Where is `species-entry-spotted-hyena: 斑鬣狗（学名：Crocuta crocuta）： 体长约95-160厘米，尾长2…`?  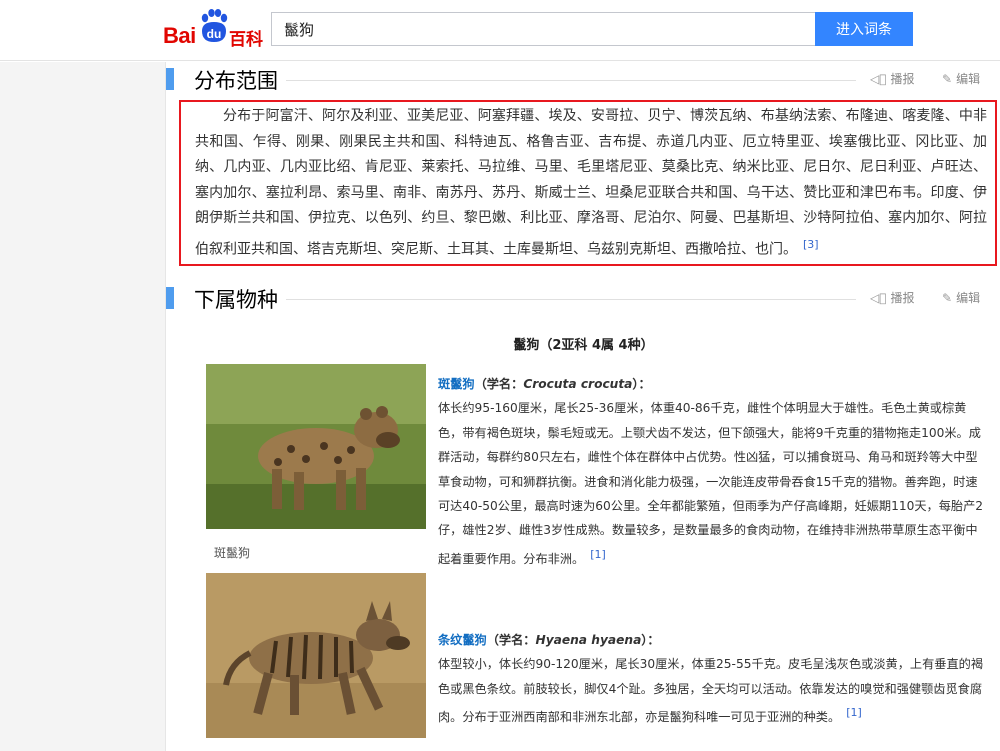
species-entry-spotted-hyena: 斑鬣狗（学名：Crocuta crocuta）： 体长约95-160厘米，尾长2… is located at coordinates (712, 471).